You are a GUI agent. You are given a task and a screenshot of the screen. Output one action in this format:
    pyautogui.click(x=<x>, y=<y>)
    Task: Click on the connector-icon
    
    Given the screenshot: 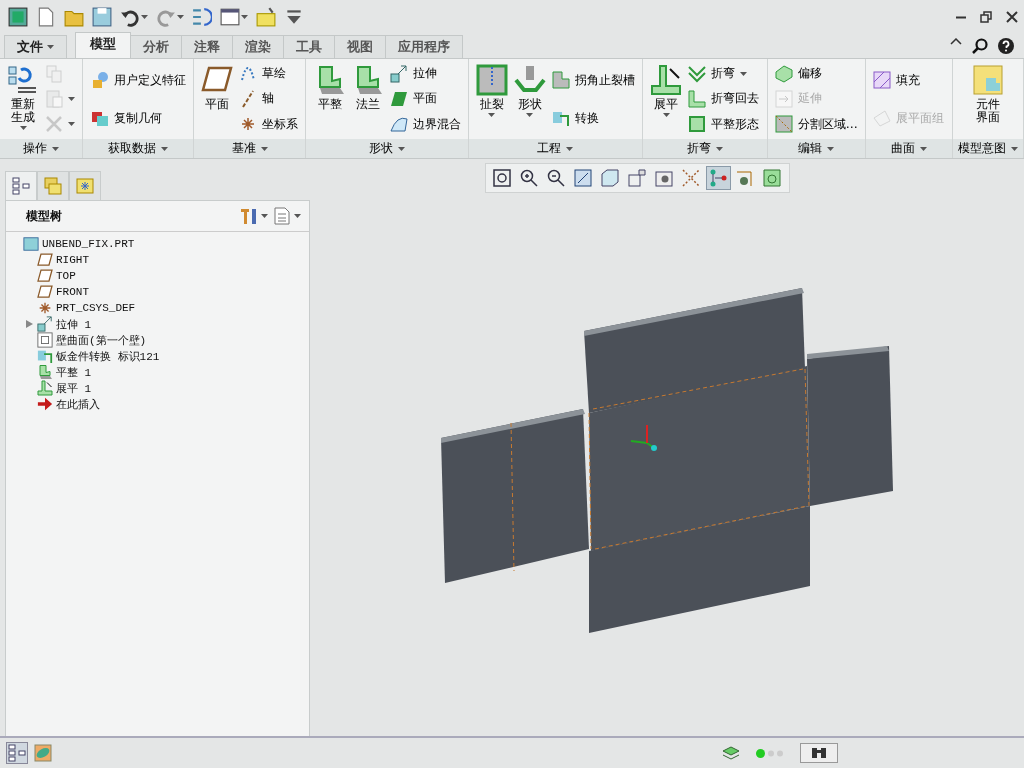 What is the action you would take?
    pyautogui.click(x=718, y=178)
    